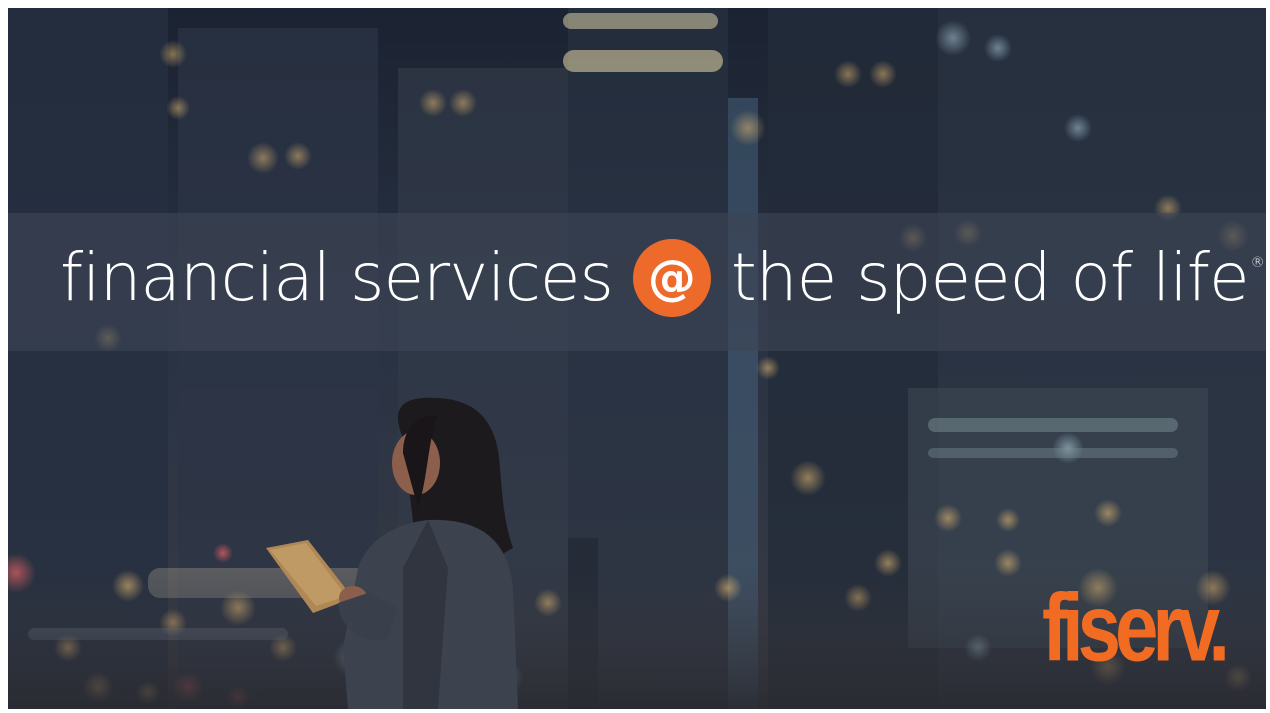 The image size is (1270, 713). What do you see at coordinates (1257, 263) in the screenshot?
I see `registered-mark: ®` at bounding box center [1257, 263].